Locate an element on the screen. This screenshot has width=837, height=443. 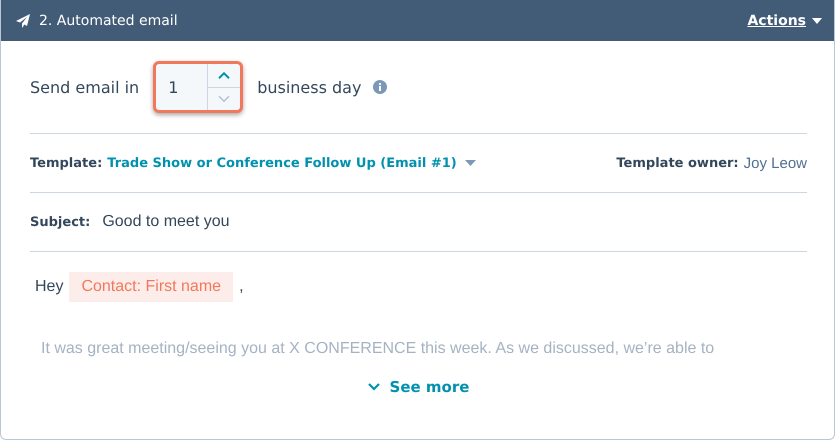
comma-text: , is located at coordinates (241, 287).